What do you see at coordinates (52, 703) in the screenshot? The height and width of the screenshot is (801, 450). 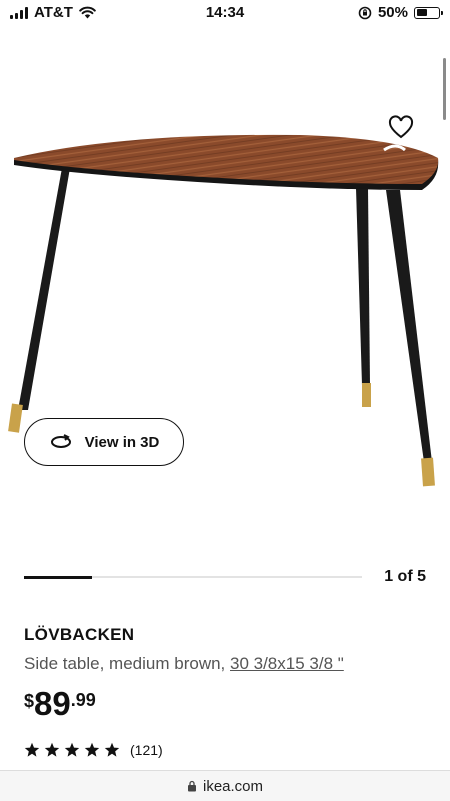 I see `price-integer: 89` at bounding box center [52, 703].